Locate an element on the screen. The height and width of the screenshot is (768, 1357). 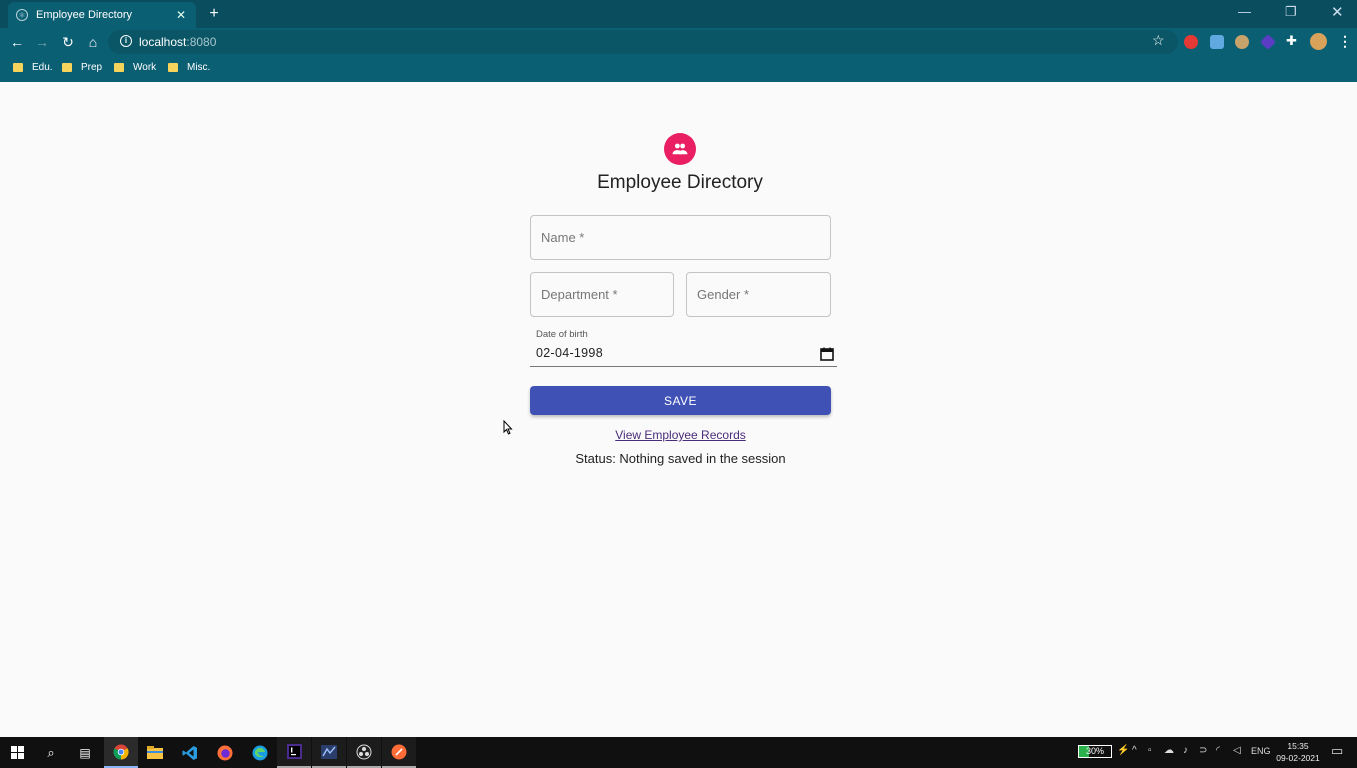
search-icon: ⌕ is located at coordinates (51, 752).